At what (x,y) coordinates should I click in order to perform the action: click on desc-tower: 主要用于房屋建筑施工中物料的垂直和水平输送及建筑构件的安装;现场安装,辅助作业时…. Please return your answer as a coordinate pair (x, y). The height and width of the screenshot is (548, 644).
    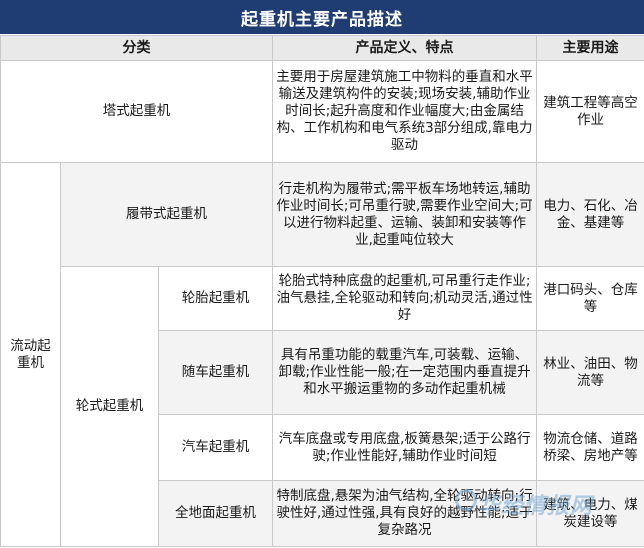
    Looking at the image, I should click on (405, 111).